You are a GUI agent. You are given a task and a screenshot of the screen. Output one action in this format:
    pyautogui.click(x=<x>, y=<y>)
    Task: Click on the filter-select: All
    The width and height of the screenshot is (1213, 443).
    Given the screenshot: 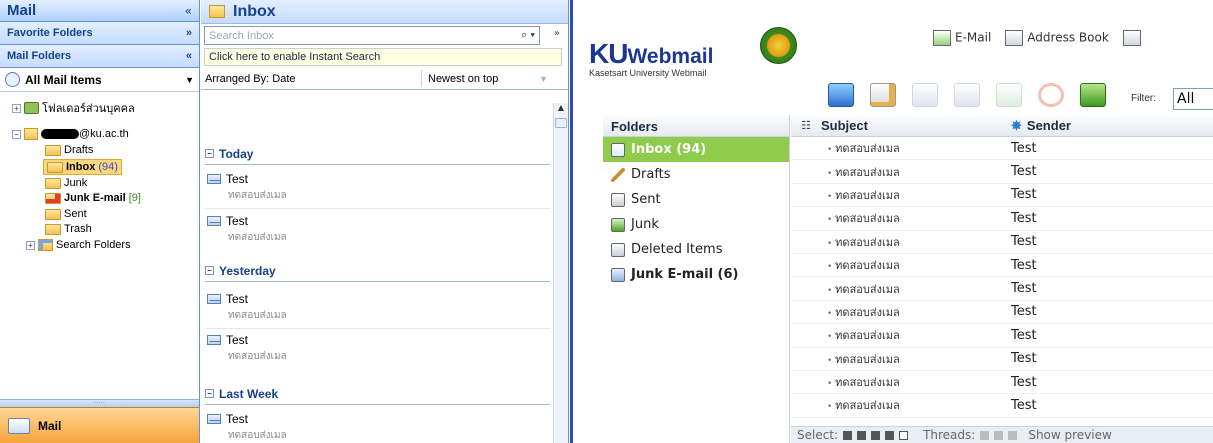 What is the action you would take?
    pyautogui.click(x=1193, y=99)
    